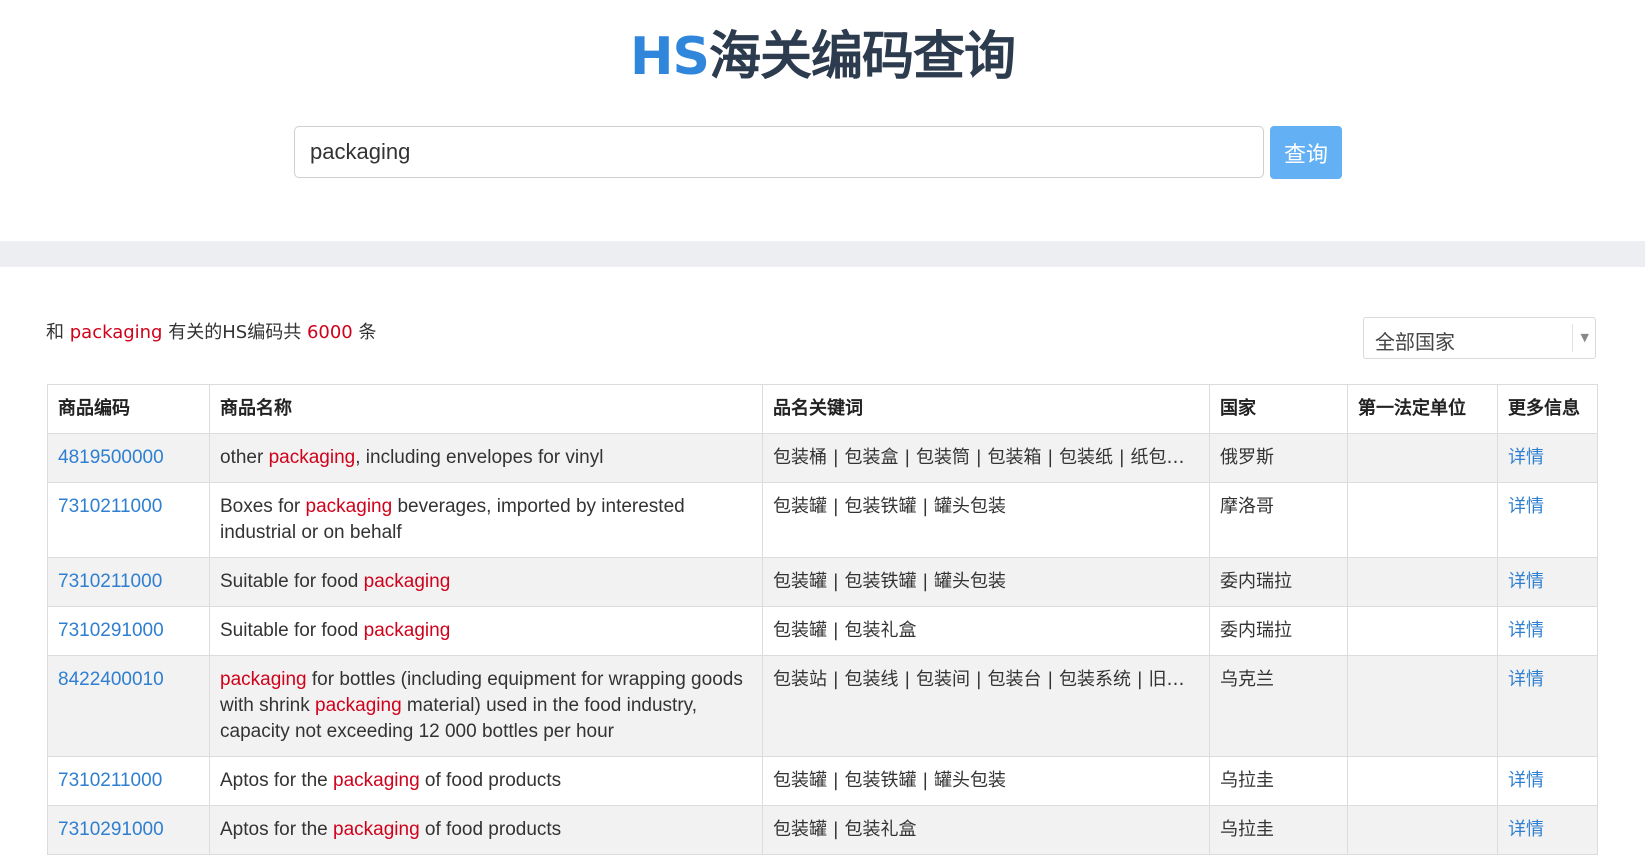  I want to click on header-name: 商品名称, so click(486, 409).